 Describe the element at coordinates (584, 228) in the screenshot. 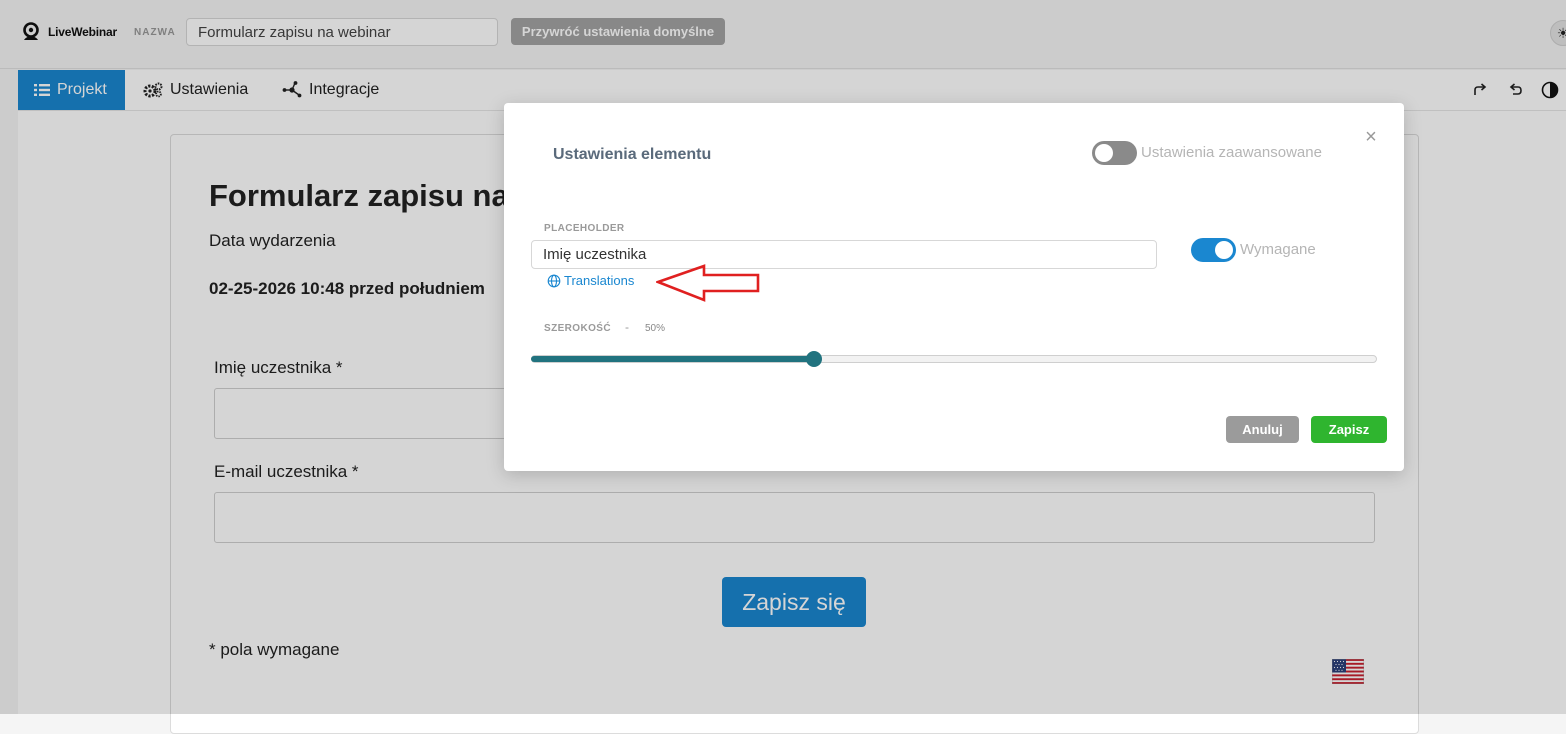

I see `placeholder-label: PLACEHOLDER` at that location.